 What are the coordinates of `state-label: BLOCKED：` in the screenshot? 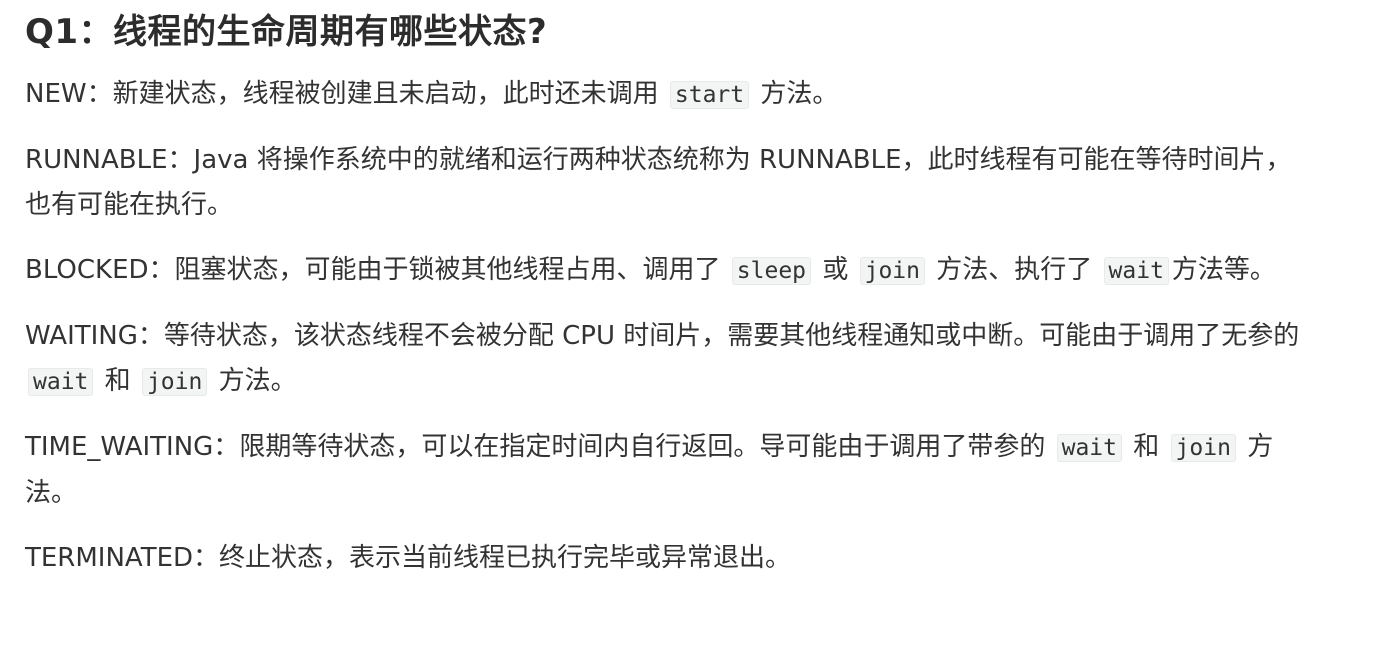 It's located at (100, 270).